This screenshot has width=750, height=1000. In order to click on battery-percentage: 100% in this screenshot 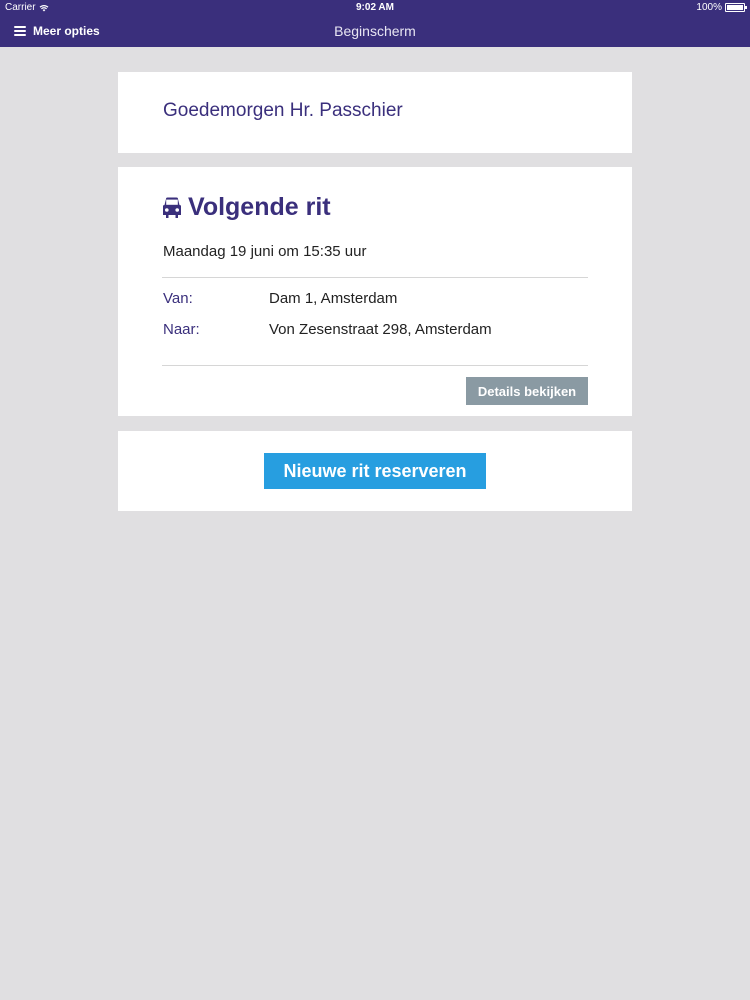, I will do `click(709, 7)`.